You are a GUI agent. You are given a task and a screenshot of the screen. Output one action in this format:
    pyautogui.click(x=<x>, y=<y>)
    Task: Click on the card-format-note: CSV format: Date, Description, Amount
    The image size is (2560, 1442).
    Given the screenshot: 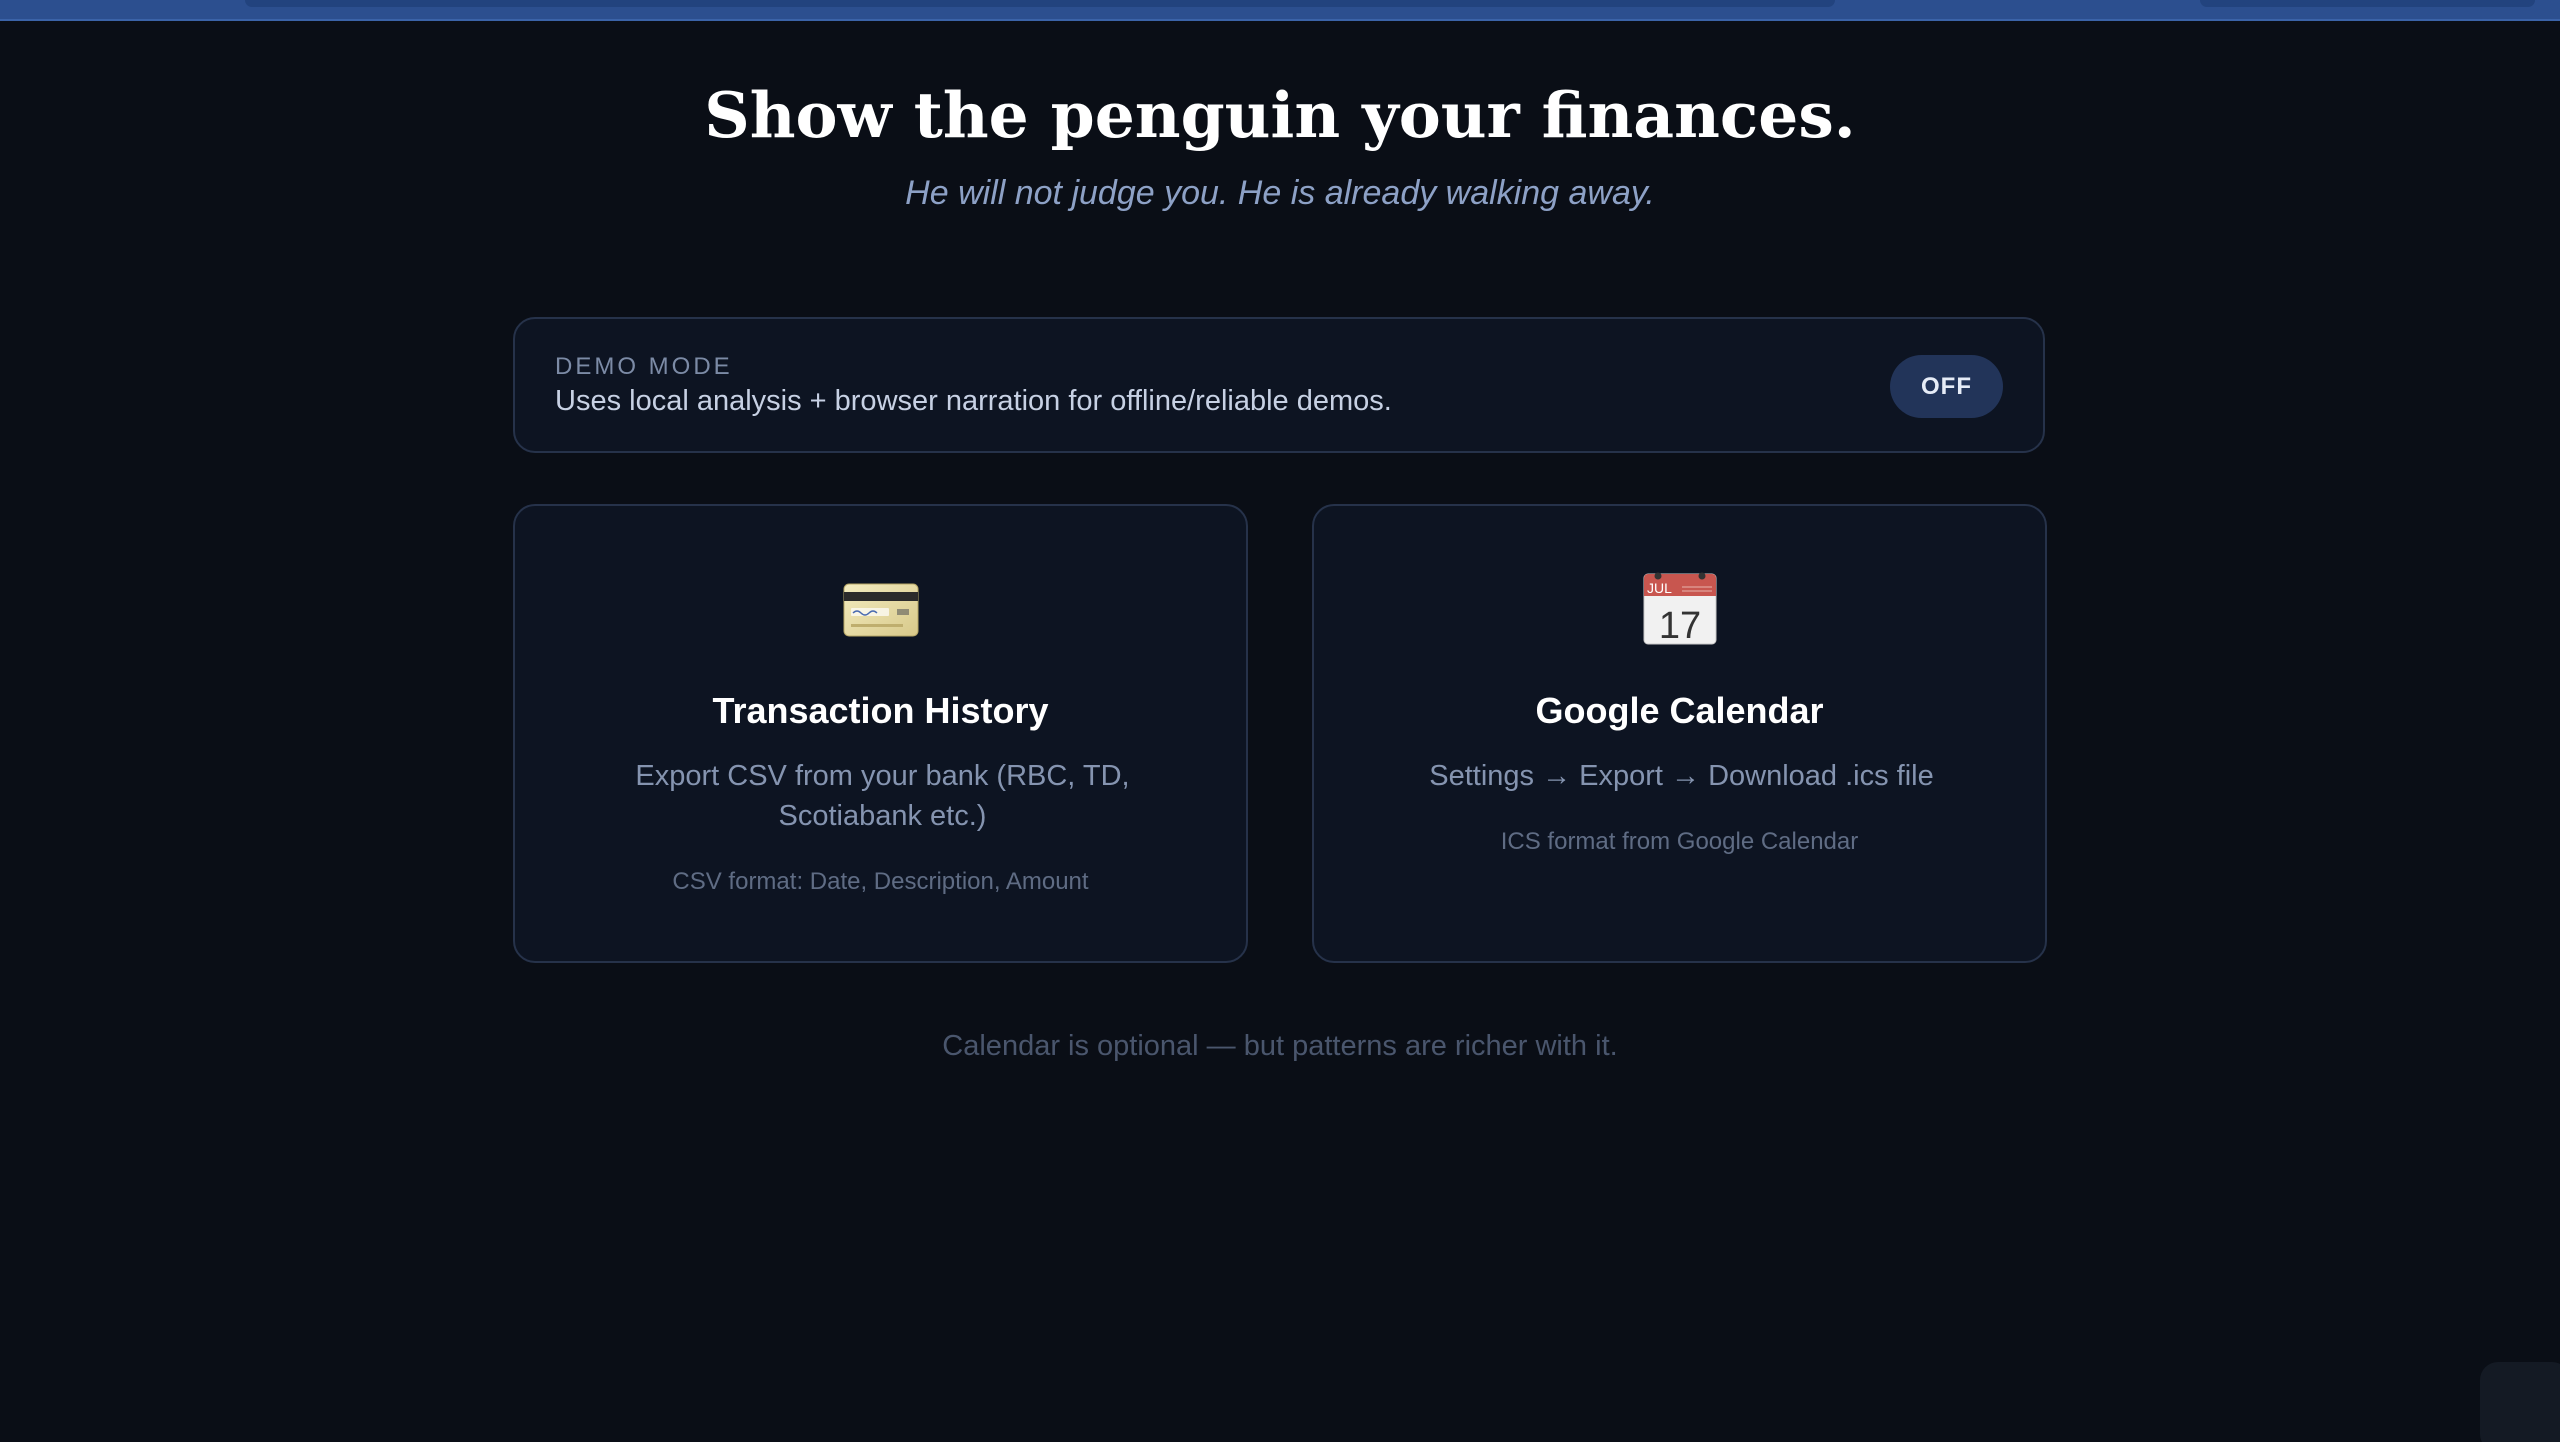 What is the action you would take?
    pyautogui.click(x=880, y=881)
    